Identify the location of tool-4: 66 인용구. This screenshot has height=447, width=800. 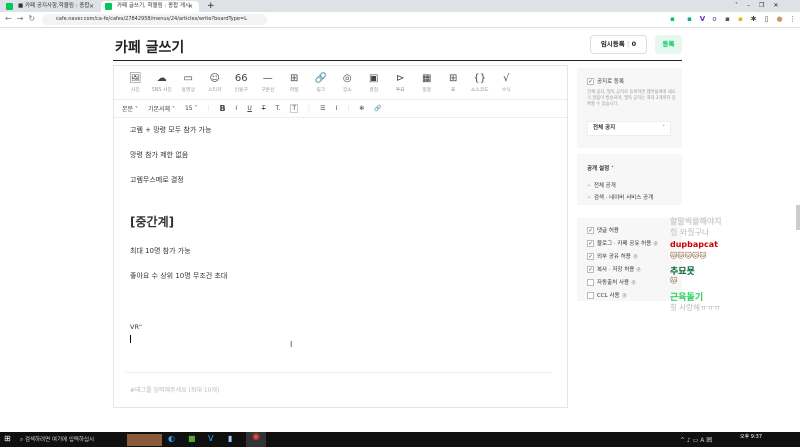
(241, 82).